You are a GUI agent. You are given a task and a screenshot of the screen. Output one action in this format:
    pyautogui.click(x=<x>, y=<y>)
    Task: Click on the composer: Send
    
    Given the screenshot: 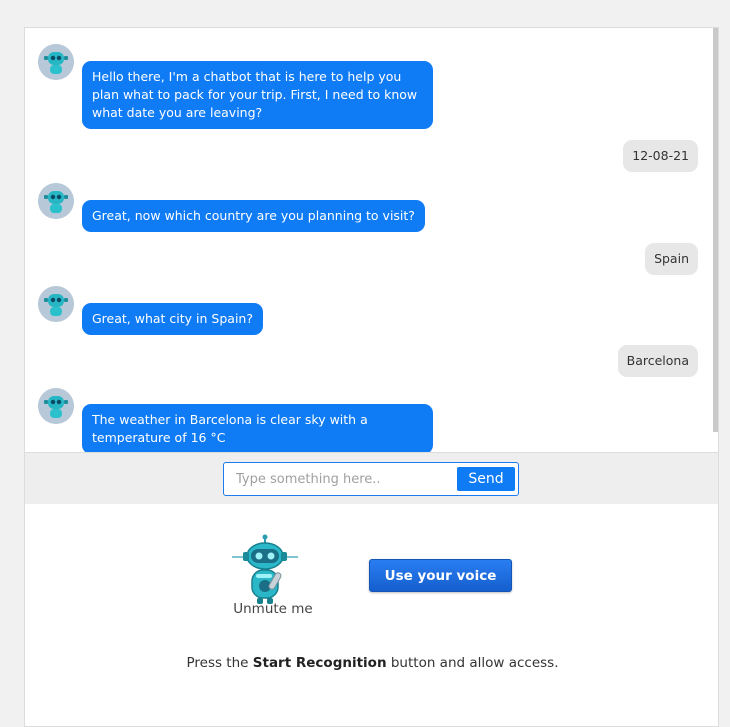 What is the action you would take?
    pyautogui.click(x=371, y=479)
    